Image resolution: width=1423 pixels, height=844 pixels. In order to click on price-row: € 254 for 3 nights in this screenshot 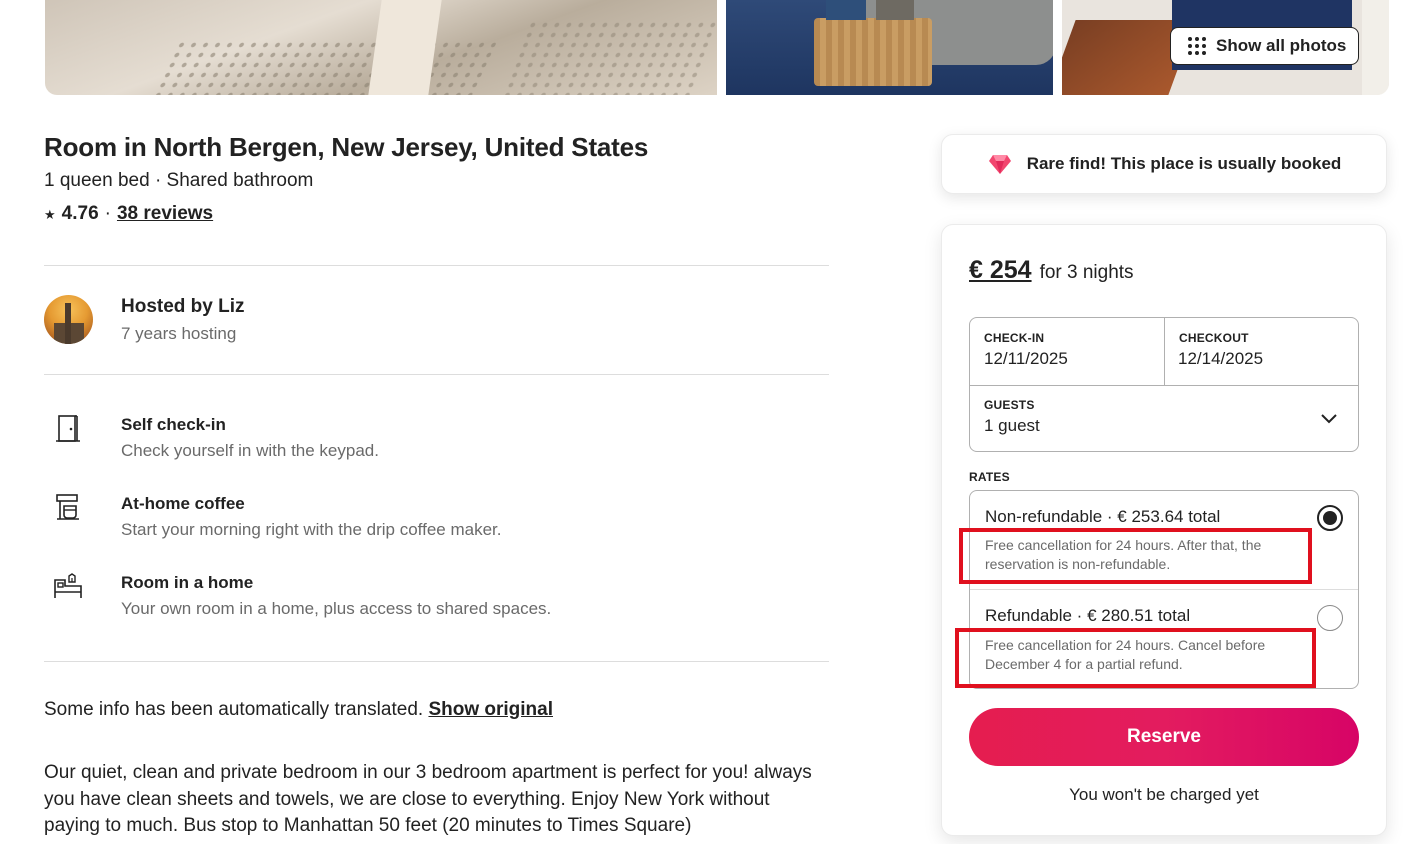, I will do `click(1051, 270)`.